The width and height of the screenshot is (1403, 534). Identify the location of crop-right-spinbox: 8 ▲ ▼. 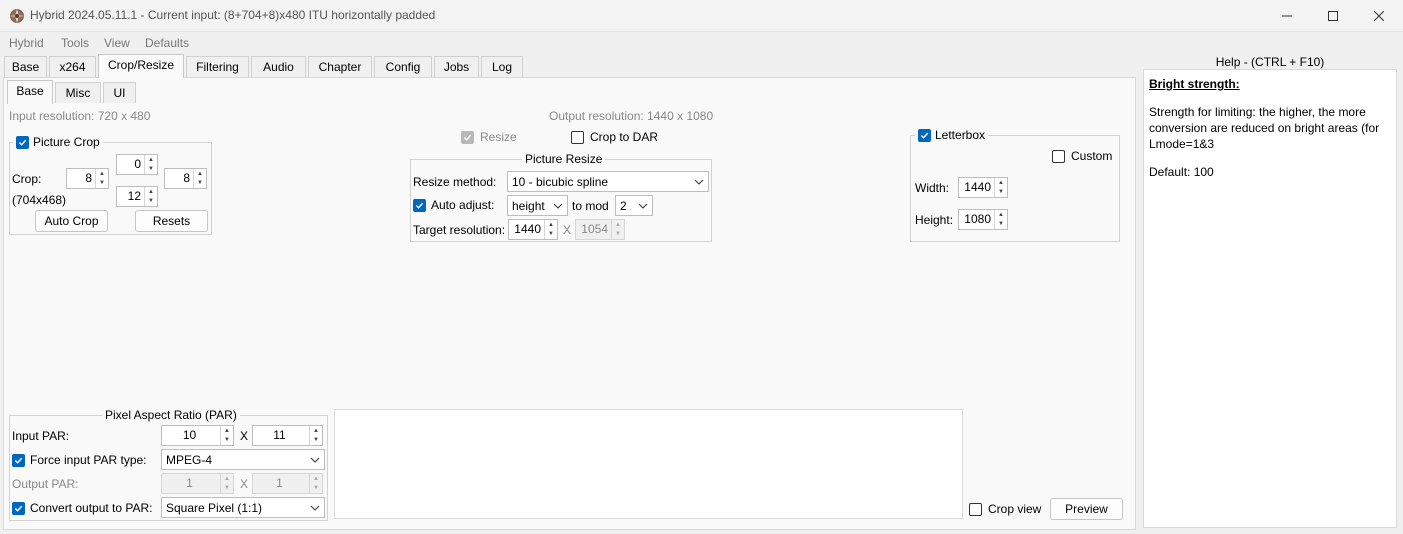
(185, 178).